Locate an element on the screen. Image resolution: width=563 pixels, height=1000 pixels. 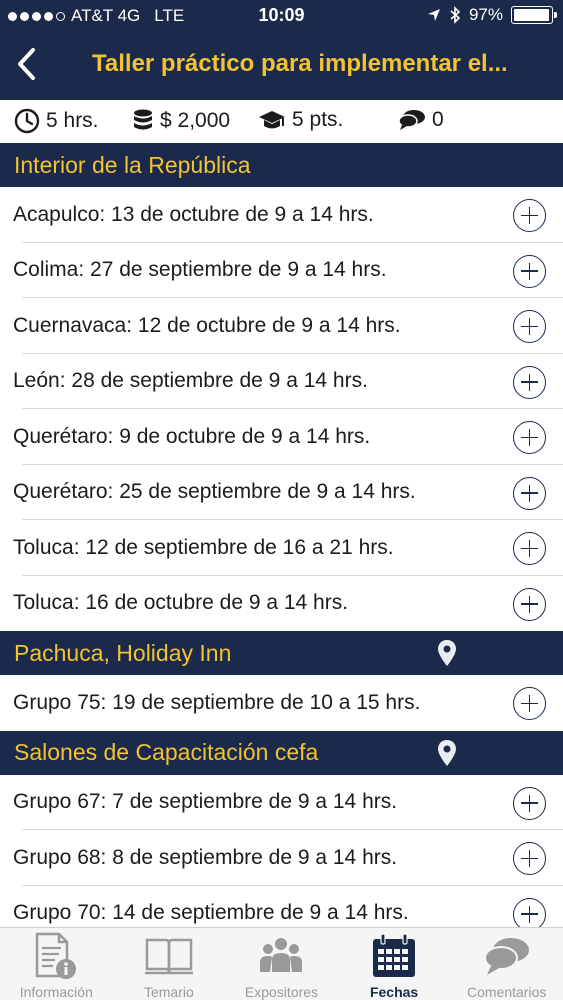
tab-temario: Temario is located at coordinates (169, 964).